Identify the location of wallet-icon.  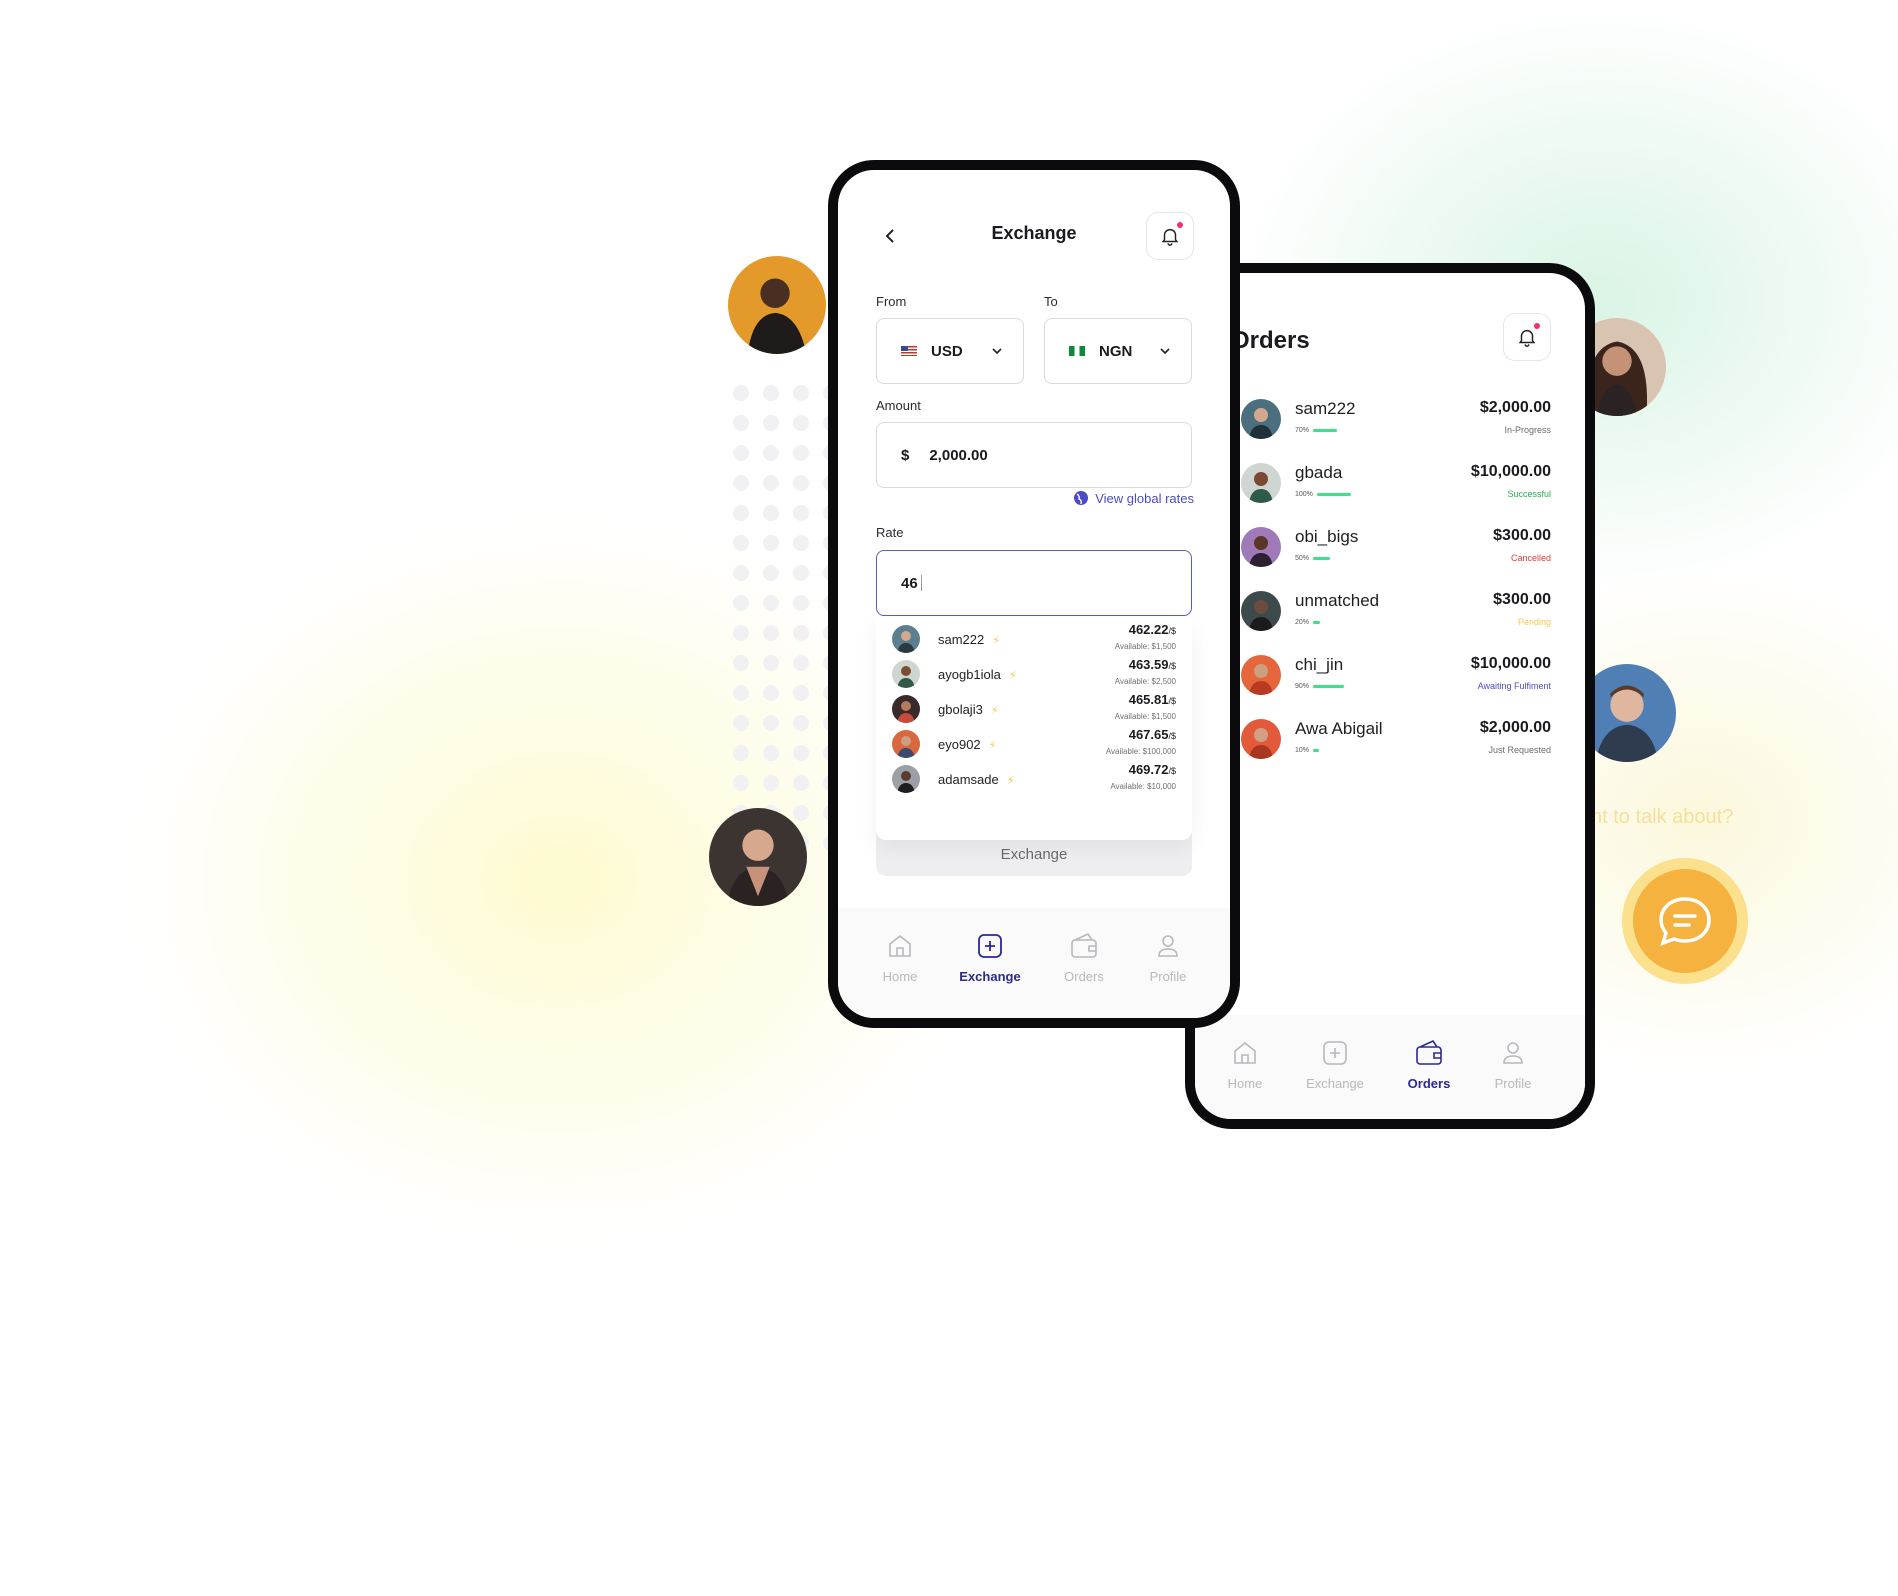
(1084, 945).